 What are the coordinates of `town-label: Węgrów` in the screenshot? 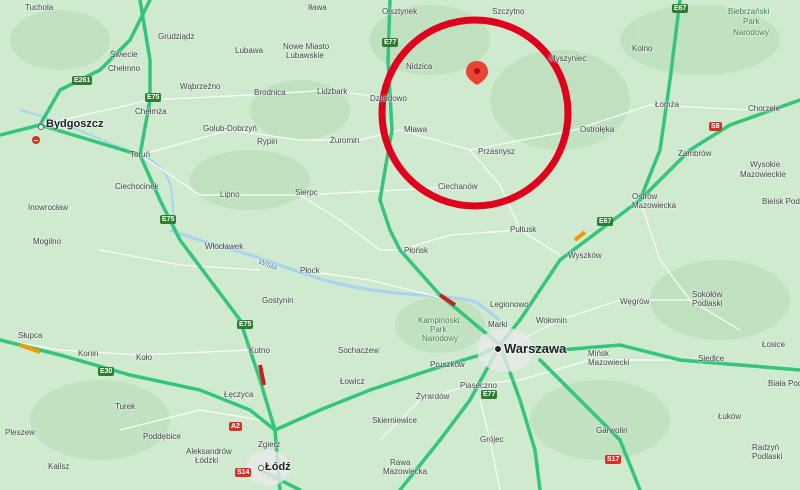 It's located at (634, 301).